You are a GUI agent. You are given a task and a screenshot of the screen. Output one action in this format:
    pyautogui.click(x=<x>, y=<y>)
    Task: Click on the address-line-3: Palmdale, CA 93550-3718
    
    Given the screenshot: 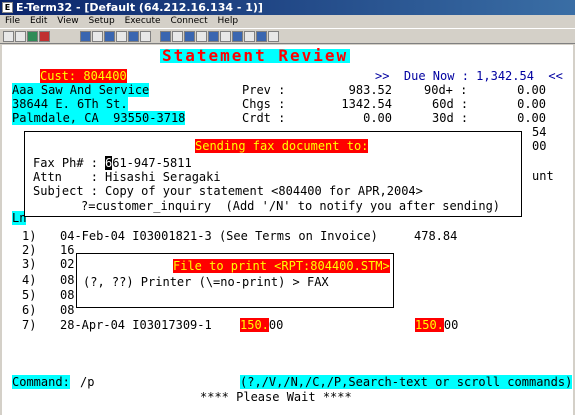 What is the action you would take?
    pyautogui.click(x=99, y=118)
    